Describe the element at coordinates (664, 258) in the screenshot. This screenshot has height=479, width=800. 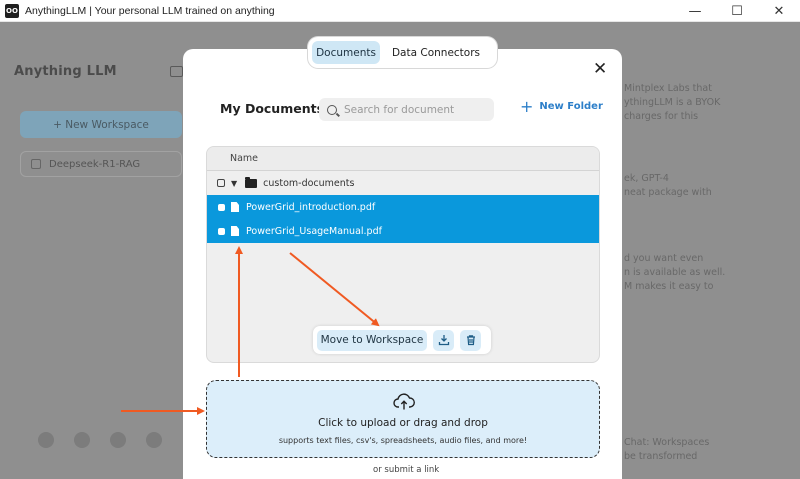
I see `background-text: d you want even` at that location.